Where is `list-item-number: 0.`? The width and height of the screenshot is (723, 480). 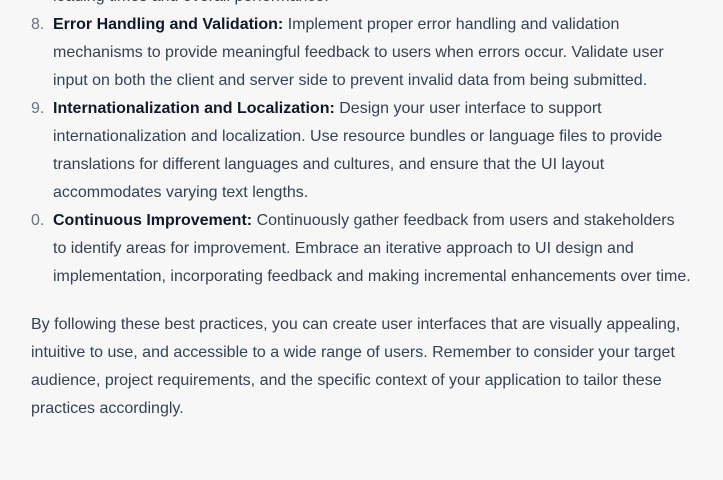
list-item-number: 0. is located at coordinates (38, 220).